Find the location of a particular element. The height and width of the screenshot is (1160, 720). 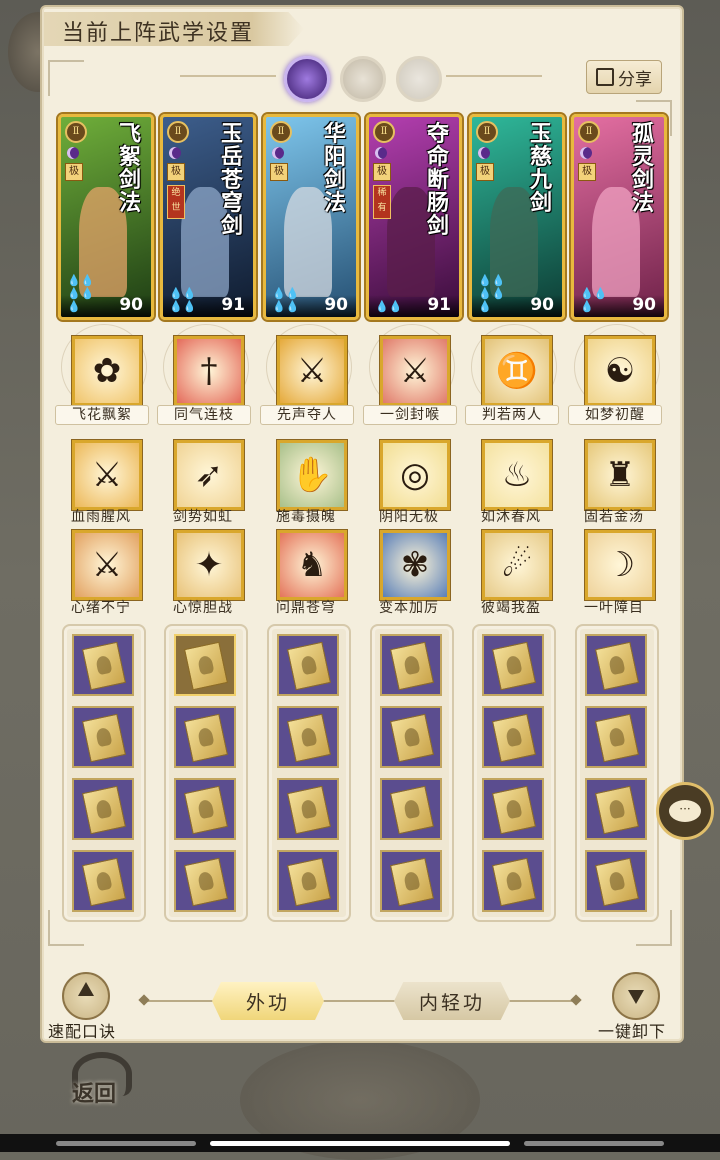

skill-glyph-icon: ✿ is located at coordinates (107, 371).